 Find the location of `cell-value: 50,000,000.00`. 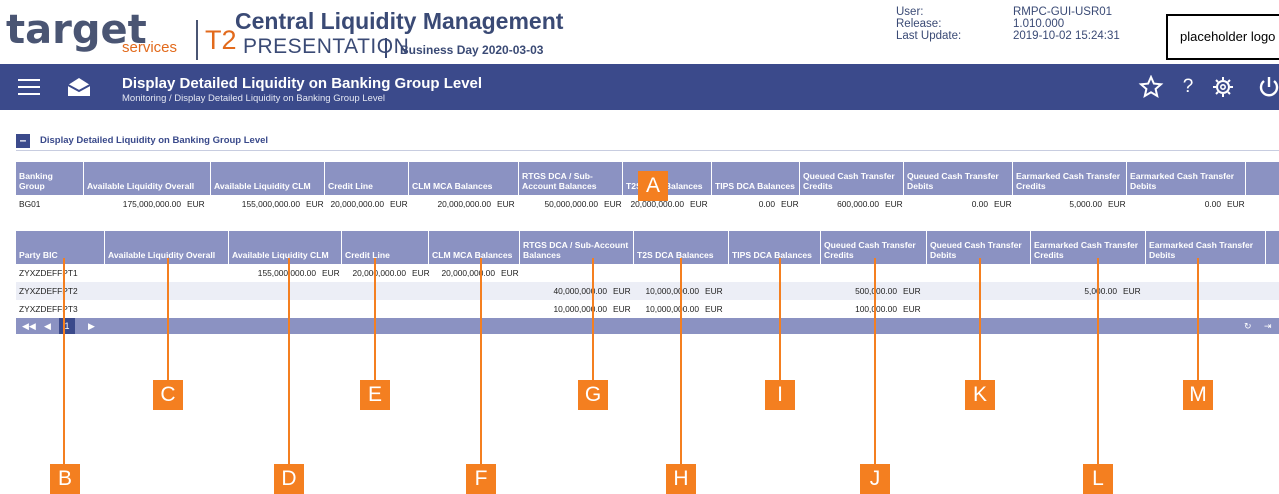

cell-value: 50,000,000.00 is located at coordinates (571, 204).